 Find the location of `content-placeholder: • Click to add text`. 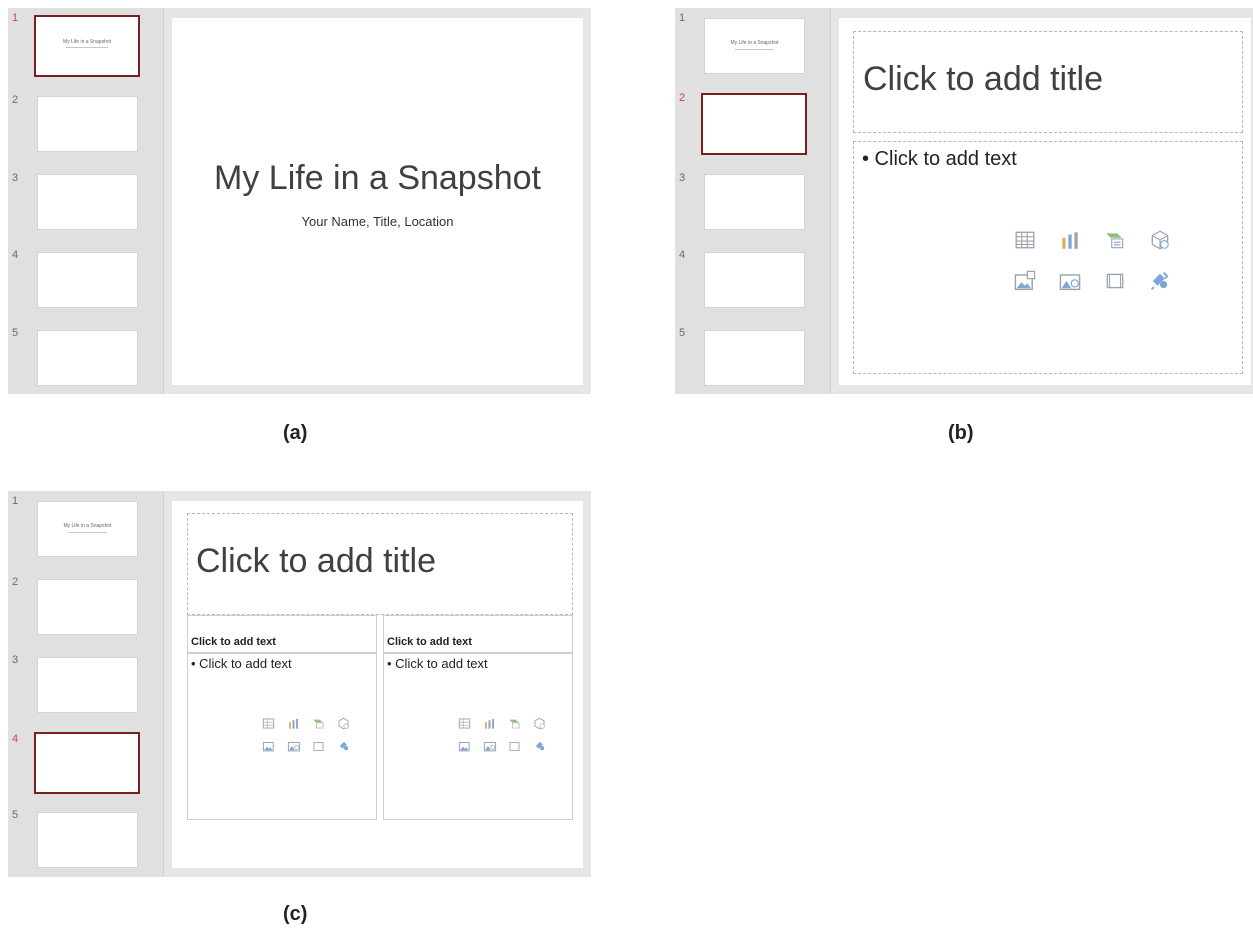

content-placeholder: • Click to add text is located at coordinates (1048, 257).